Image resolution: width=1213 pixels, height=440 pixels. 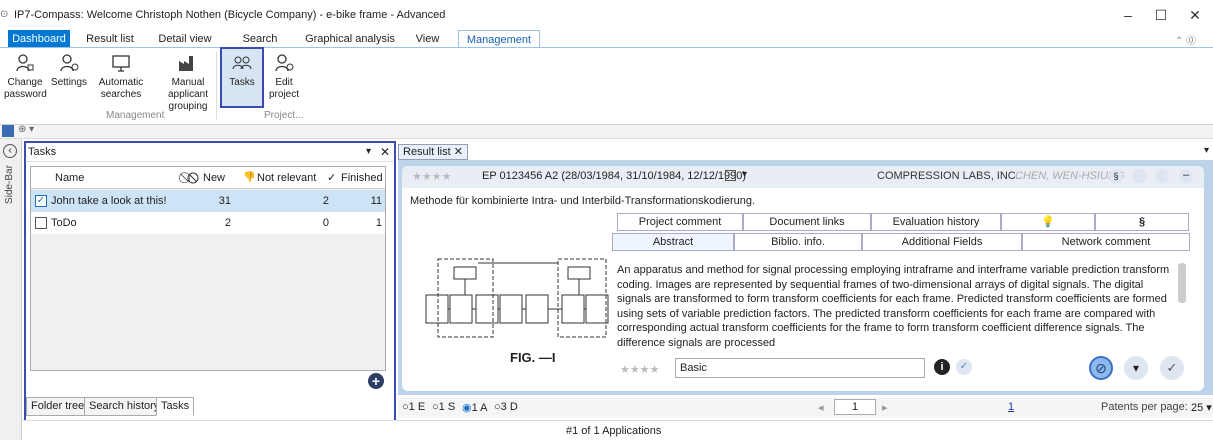 I want to click on tab-tasks: Tasks, so click(x=175, y=406).